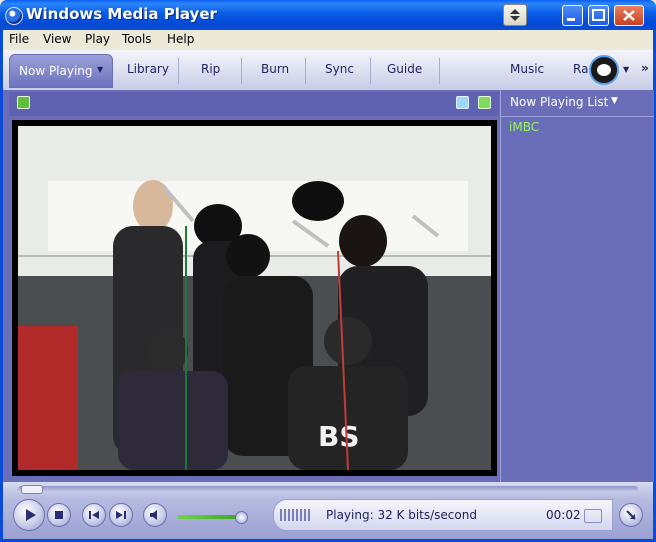 The image size is (656, 542). What do you see at coordinates (32, 489) in the screenshot?
I see `seek-handle` at bounding box center [32, 489].